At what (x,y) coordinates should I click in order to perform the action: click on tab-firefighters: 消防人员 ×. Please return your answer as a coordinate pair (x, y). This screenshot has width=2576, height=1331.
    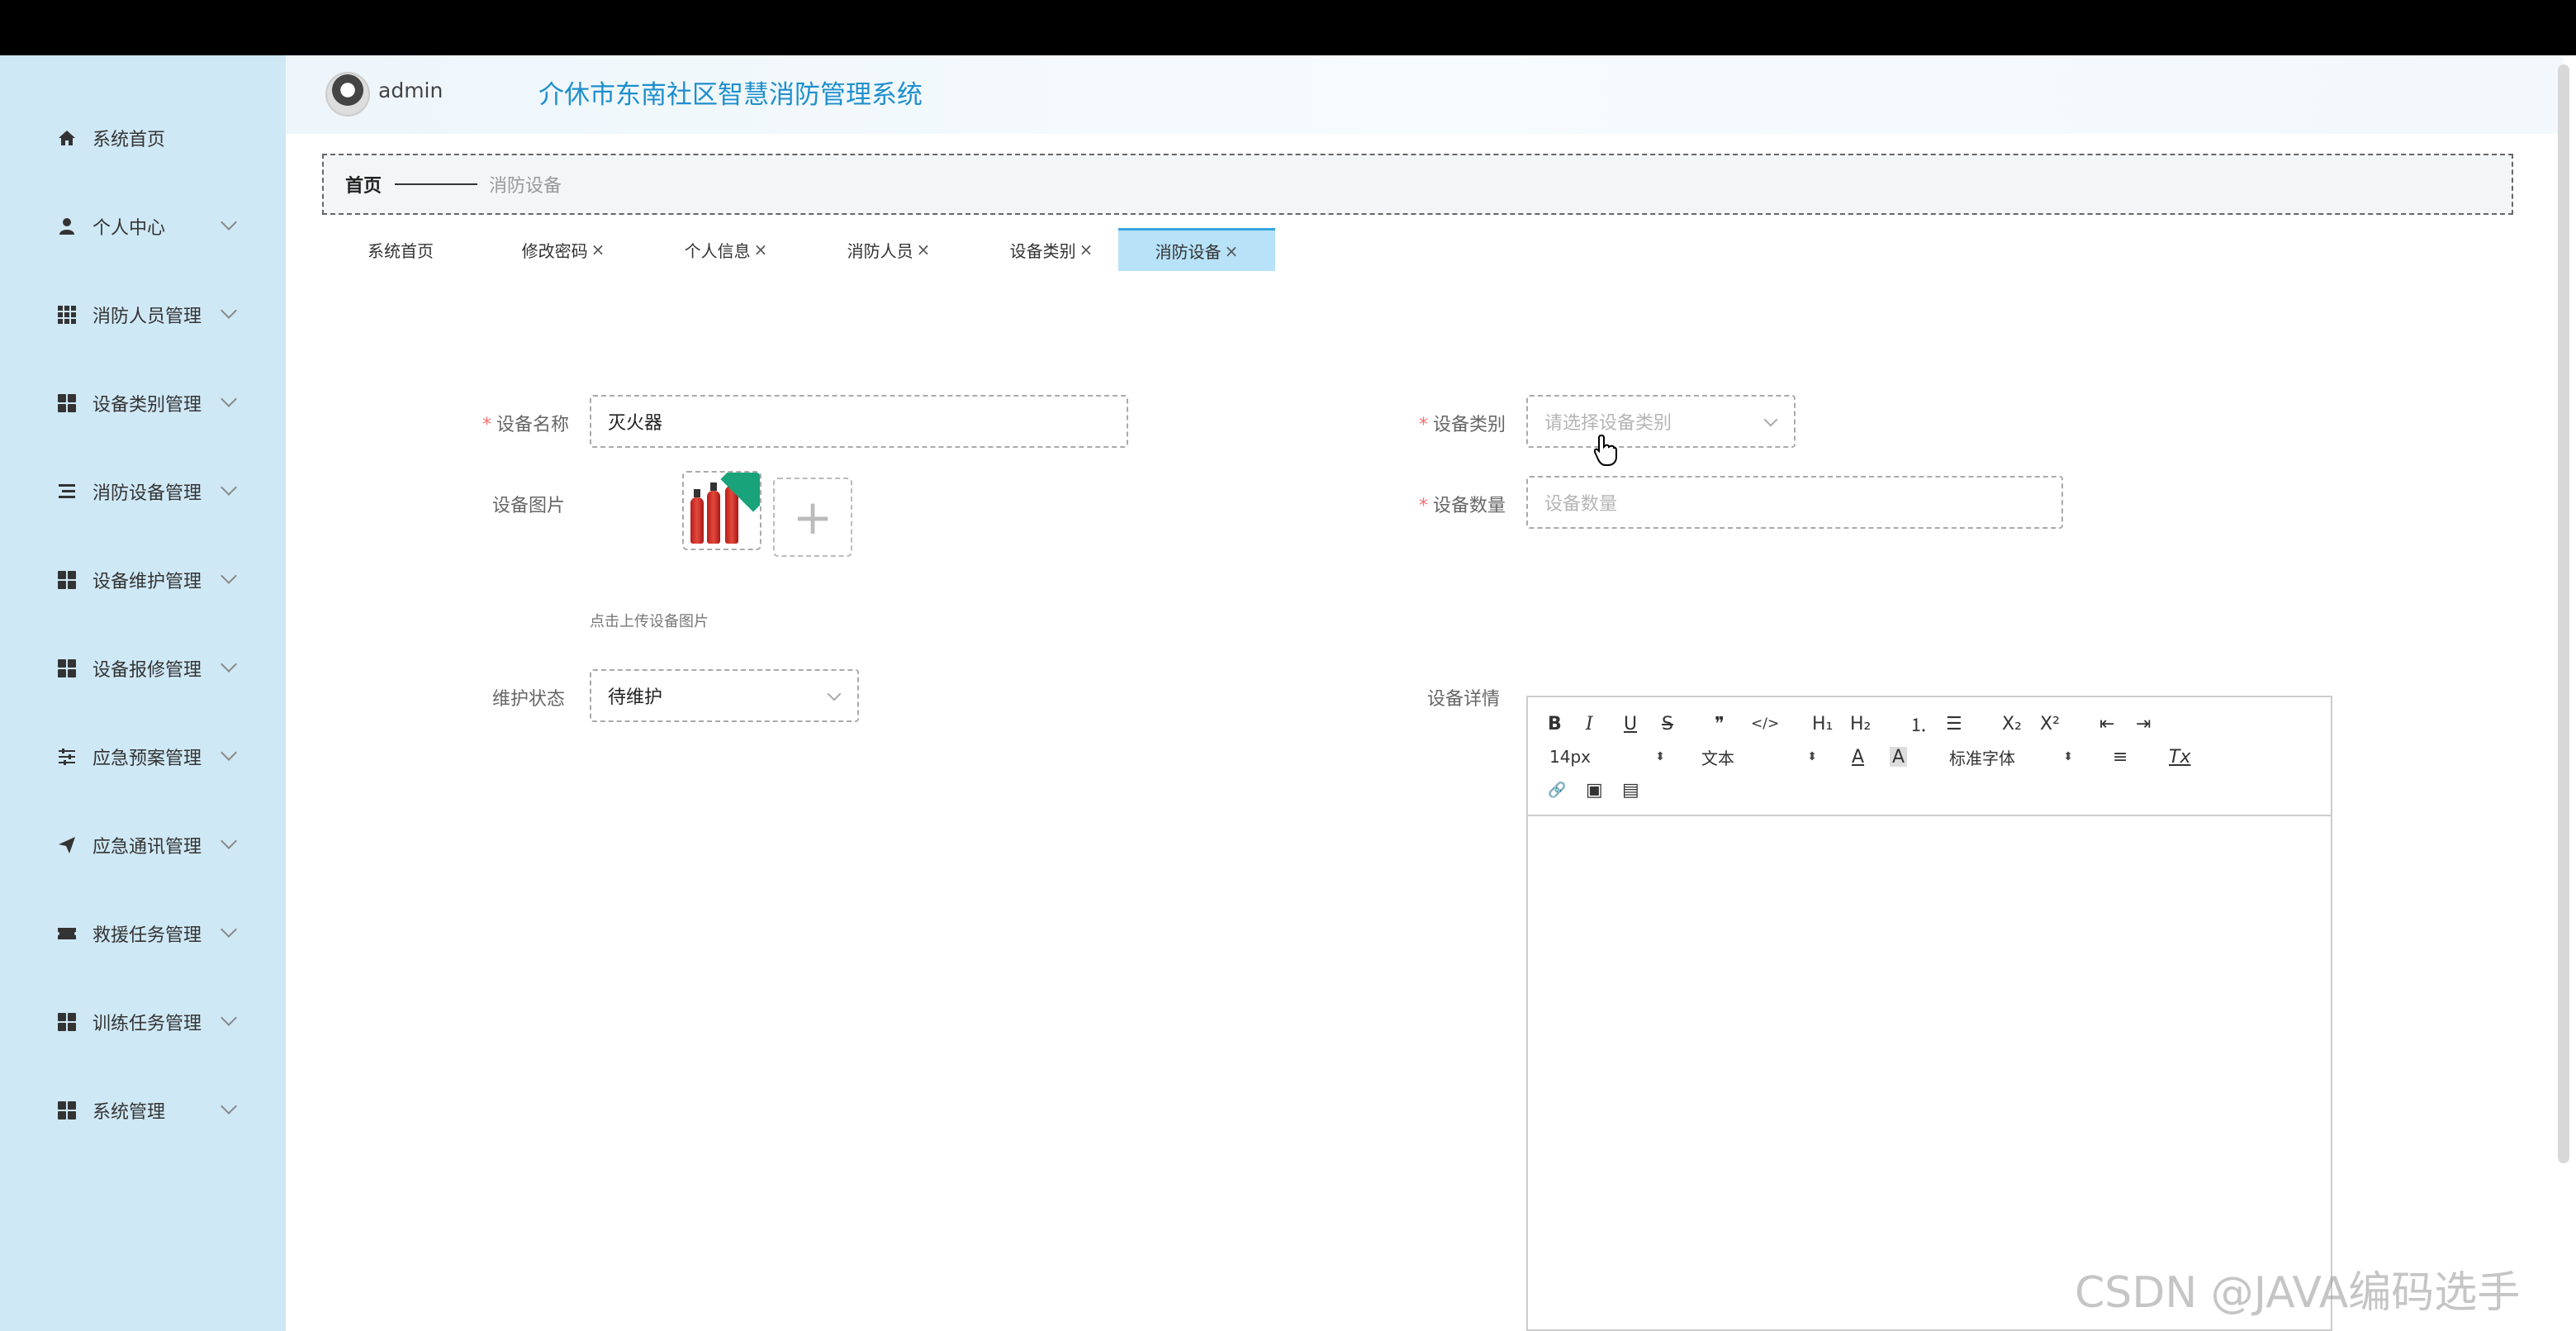
    Looking at the image, I should click on (888, 249).